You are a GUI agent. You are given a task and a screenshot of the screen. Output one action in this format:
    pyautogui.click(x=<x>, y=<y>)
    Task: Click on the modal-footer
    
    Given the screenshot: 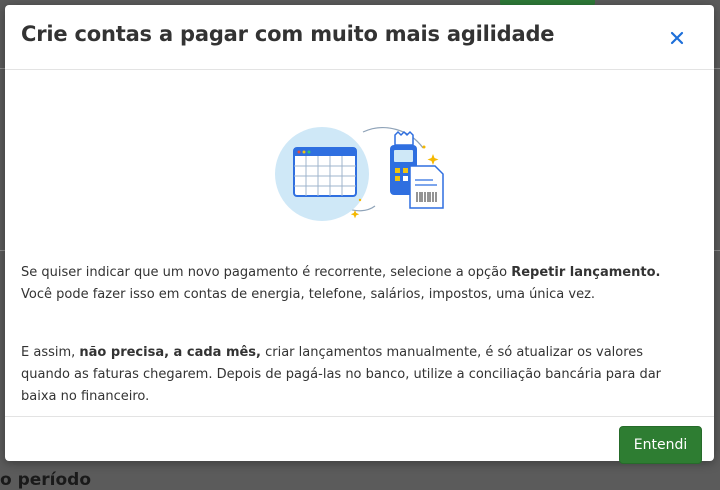 What is the action you would take?
    pyautogui.click(x=359, y=438)
    